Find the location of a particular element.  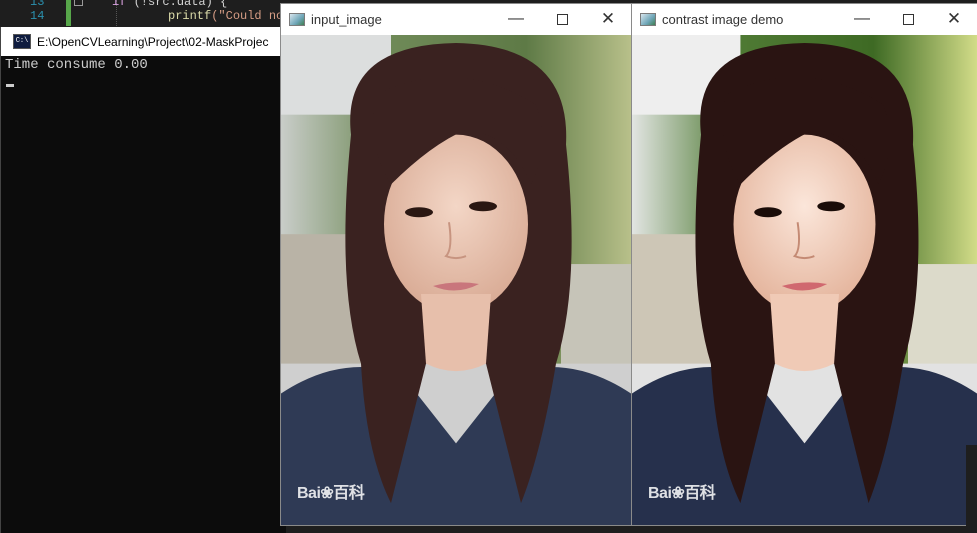

editor-gutter: 13 14 is located at coordinates (34, 13).